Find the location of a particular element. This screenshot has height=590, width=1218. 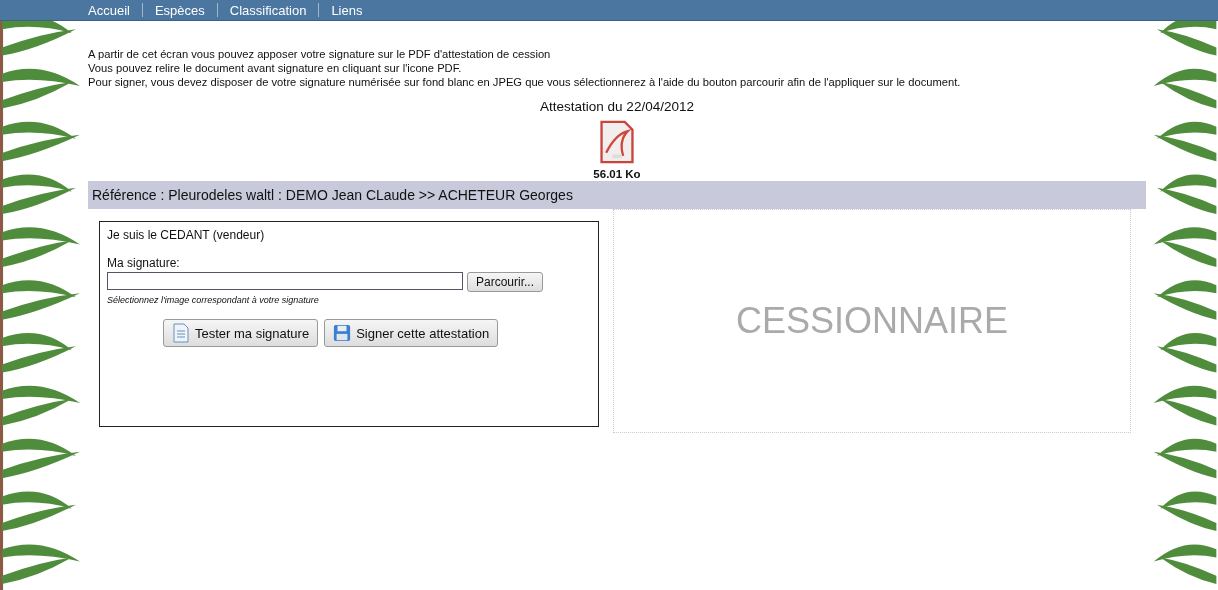

pdf-file-icon is located at coordinates (617, 142).